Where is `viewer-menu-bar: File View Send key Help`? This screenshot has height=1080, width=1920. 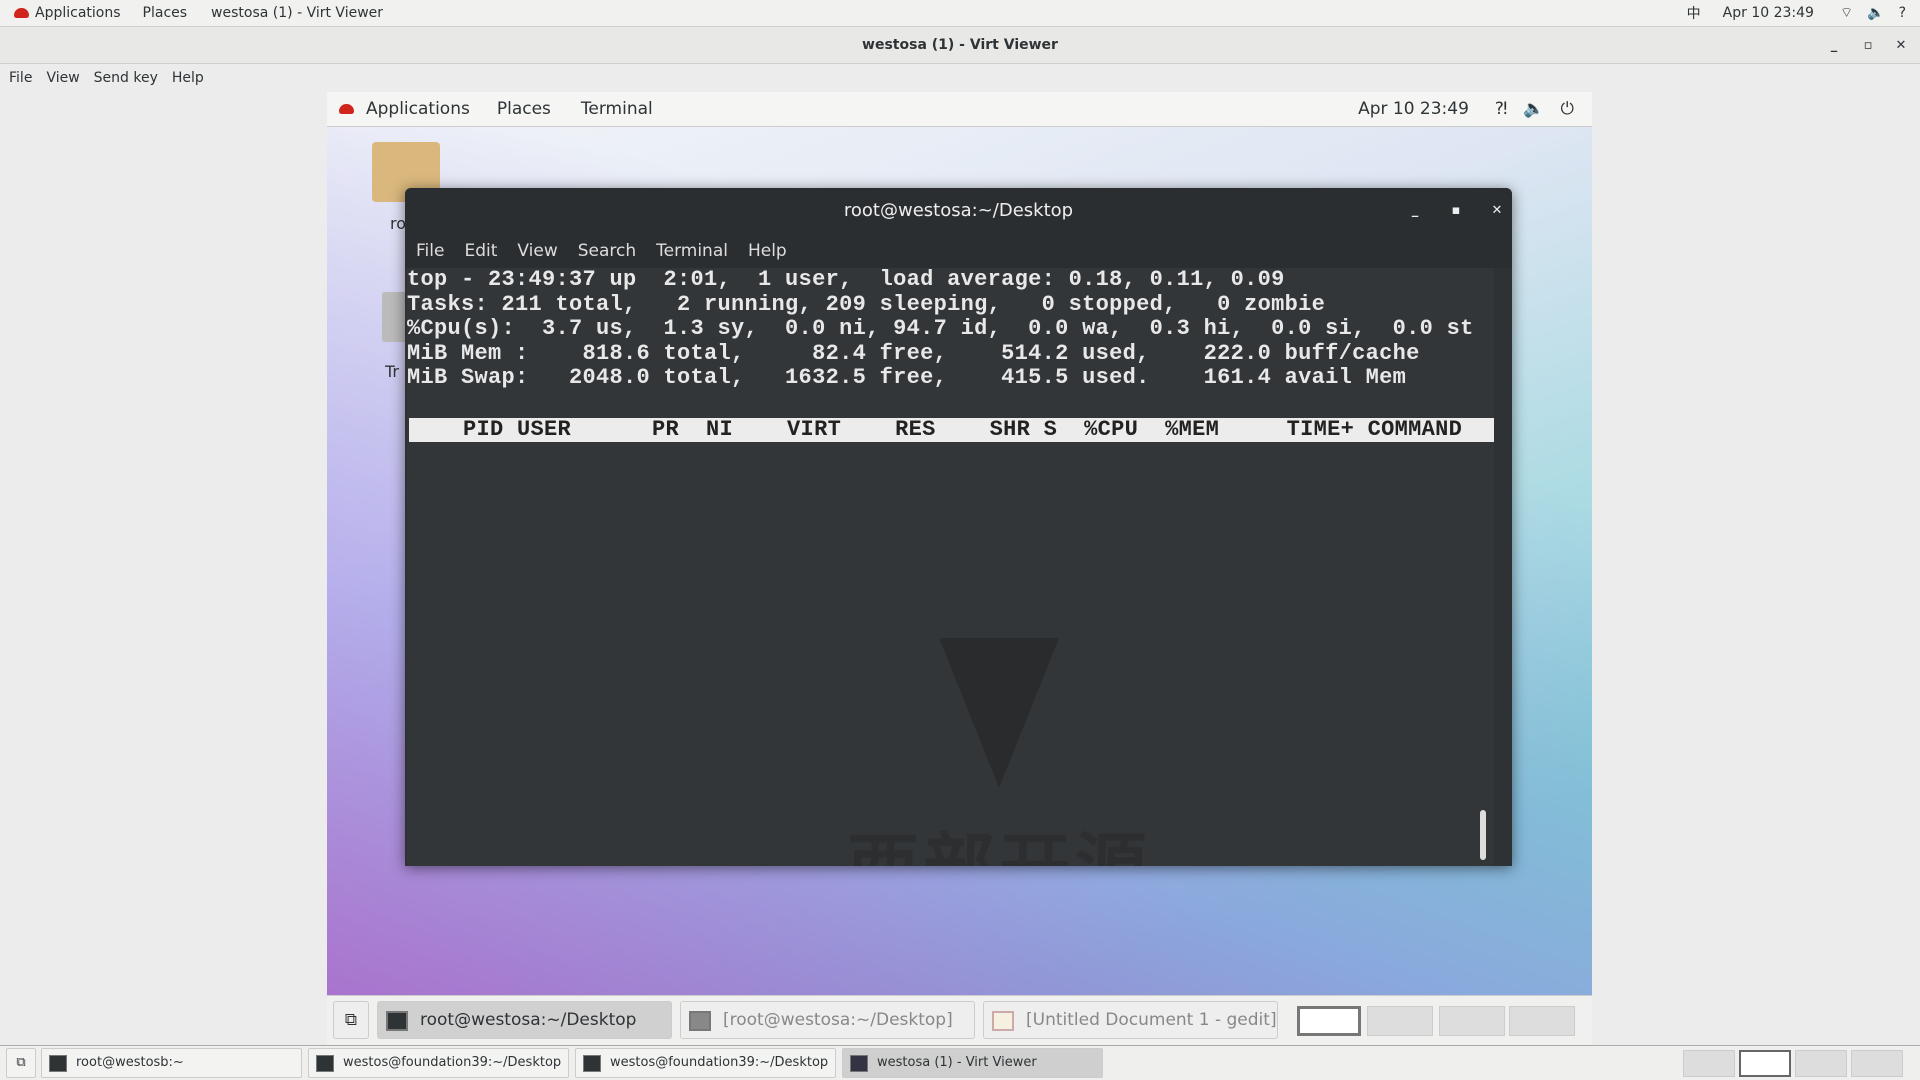 viewer-menu-bar: File View Send key Help is located at coordinates (960, 78).